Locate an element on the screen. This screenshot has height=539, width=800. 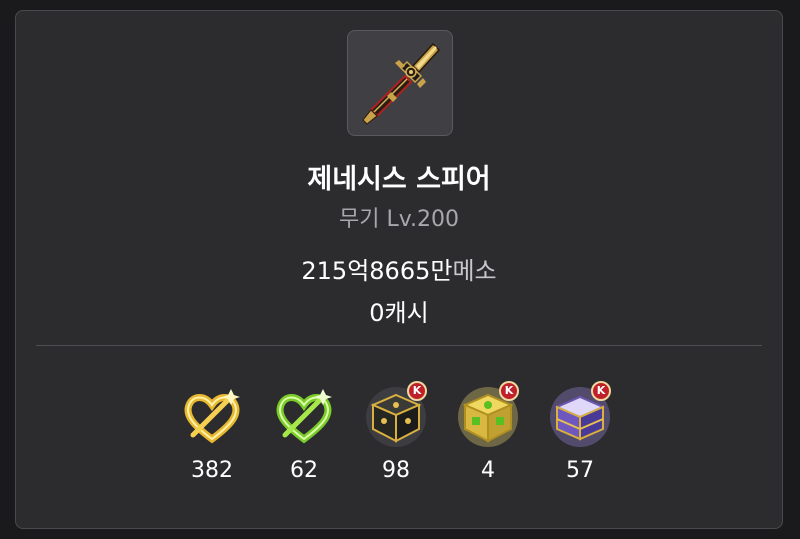
purple-cube-icon: K is located at coordinates (580, 415).